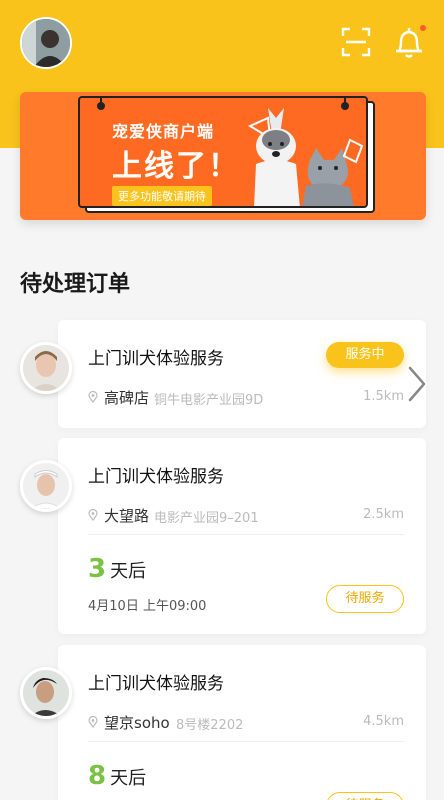 The image size is (444, 800). What do you see at coordinates (242, 374) in the screenshot?
I see `order-card: 上门训犬体验服务 服务中 高碑店 铜牛电影产业园9D 1.5km` at bounding box center [242, 374].